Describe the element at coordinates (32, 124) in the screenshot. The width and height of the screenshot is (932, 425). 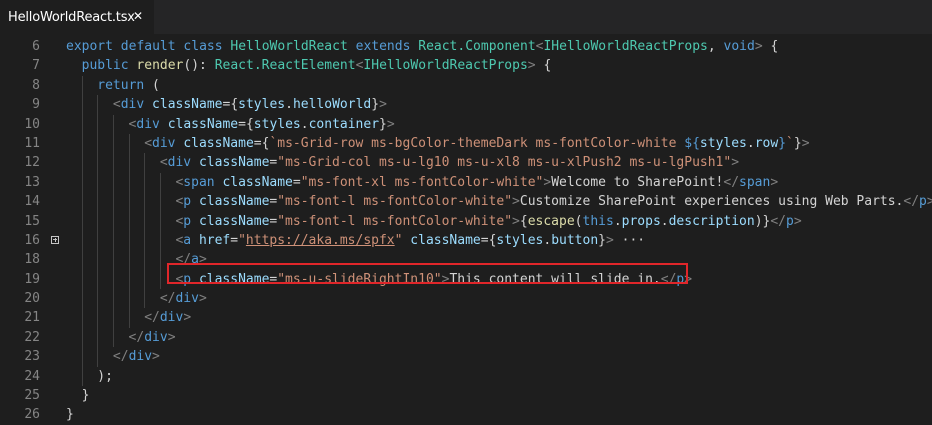
I see `line-number: 10` at that location.